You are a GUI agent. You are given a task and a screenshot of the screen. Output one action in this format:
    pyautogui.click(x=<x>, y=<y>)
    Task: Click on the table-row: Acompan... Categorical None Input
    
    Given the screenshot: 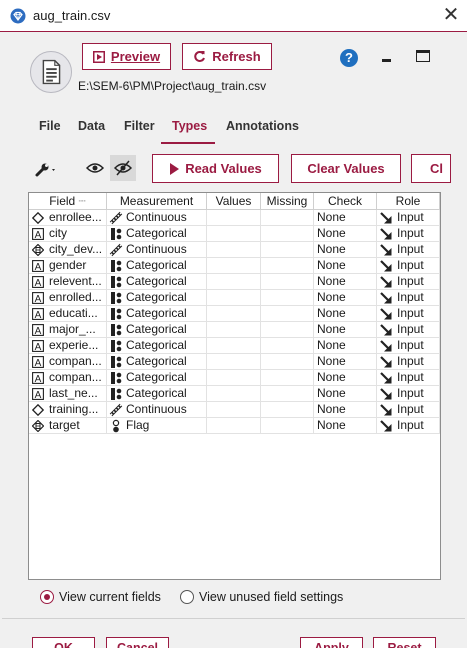 What is the action you would take?
    pyautogui.click(x=234, y=378)
    